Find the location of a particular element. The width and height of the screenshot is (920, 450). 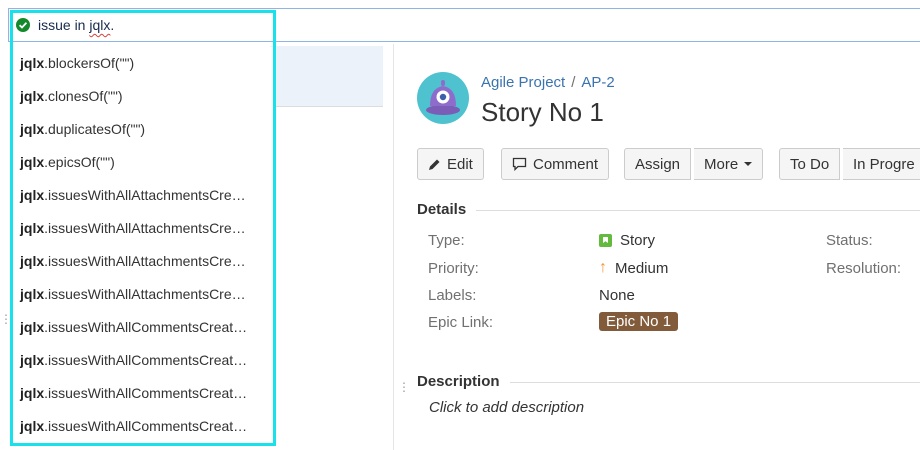

suggestion-item: jqlx.duplicatesOf("") is located at coordinates (143, 129).